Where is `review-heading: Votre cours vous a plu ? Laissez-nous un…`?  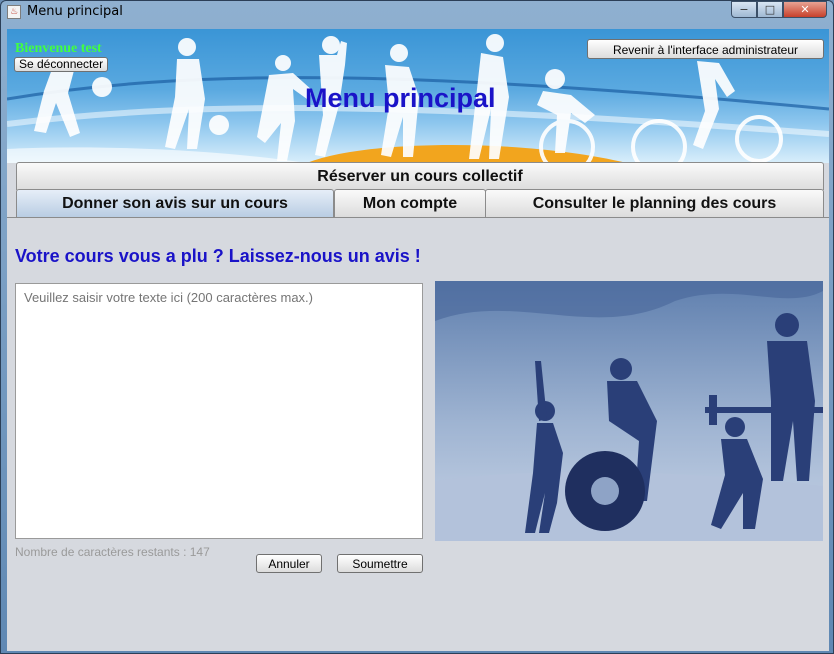 review-heading: Votre cours vous a plu ? Laissez-nous un… is located at coordinates (218, 256).